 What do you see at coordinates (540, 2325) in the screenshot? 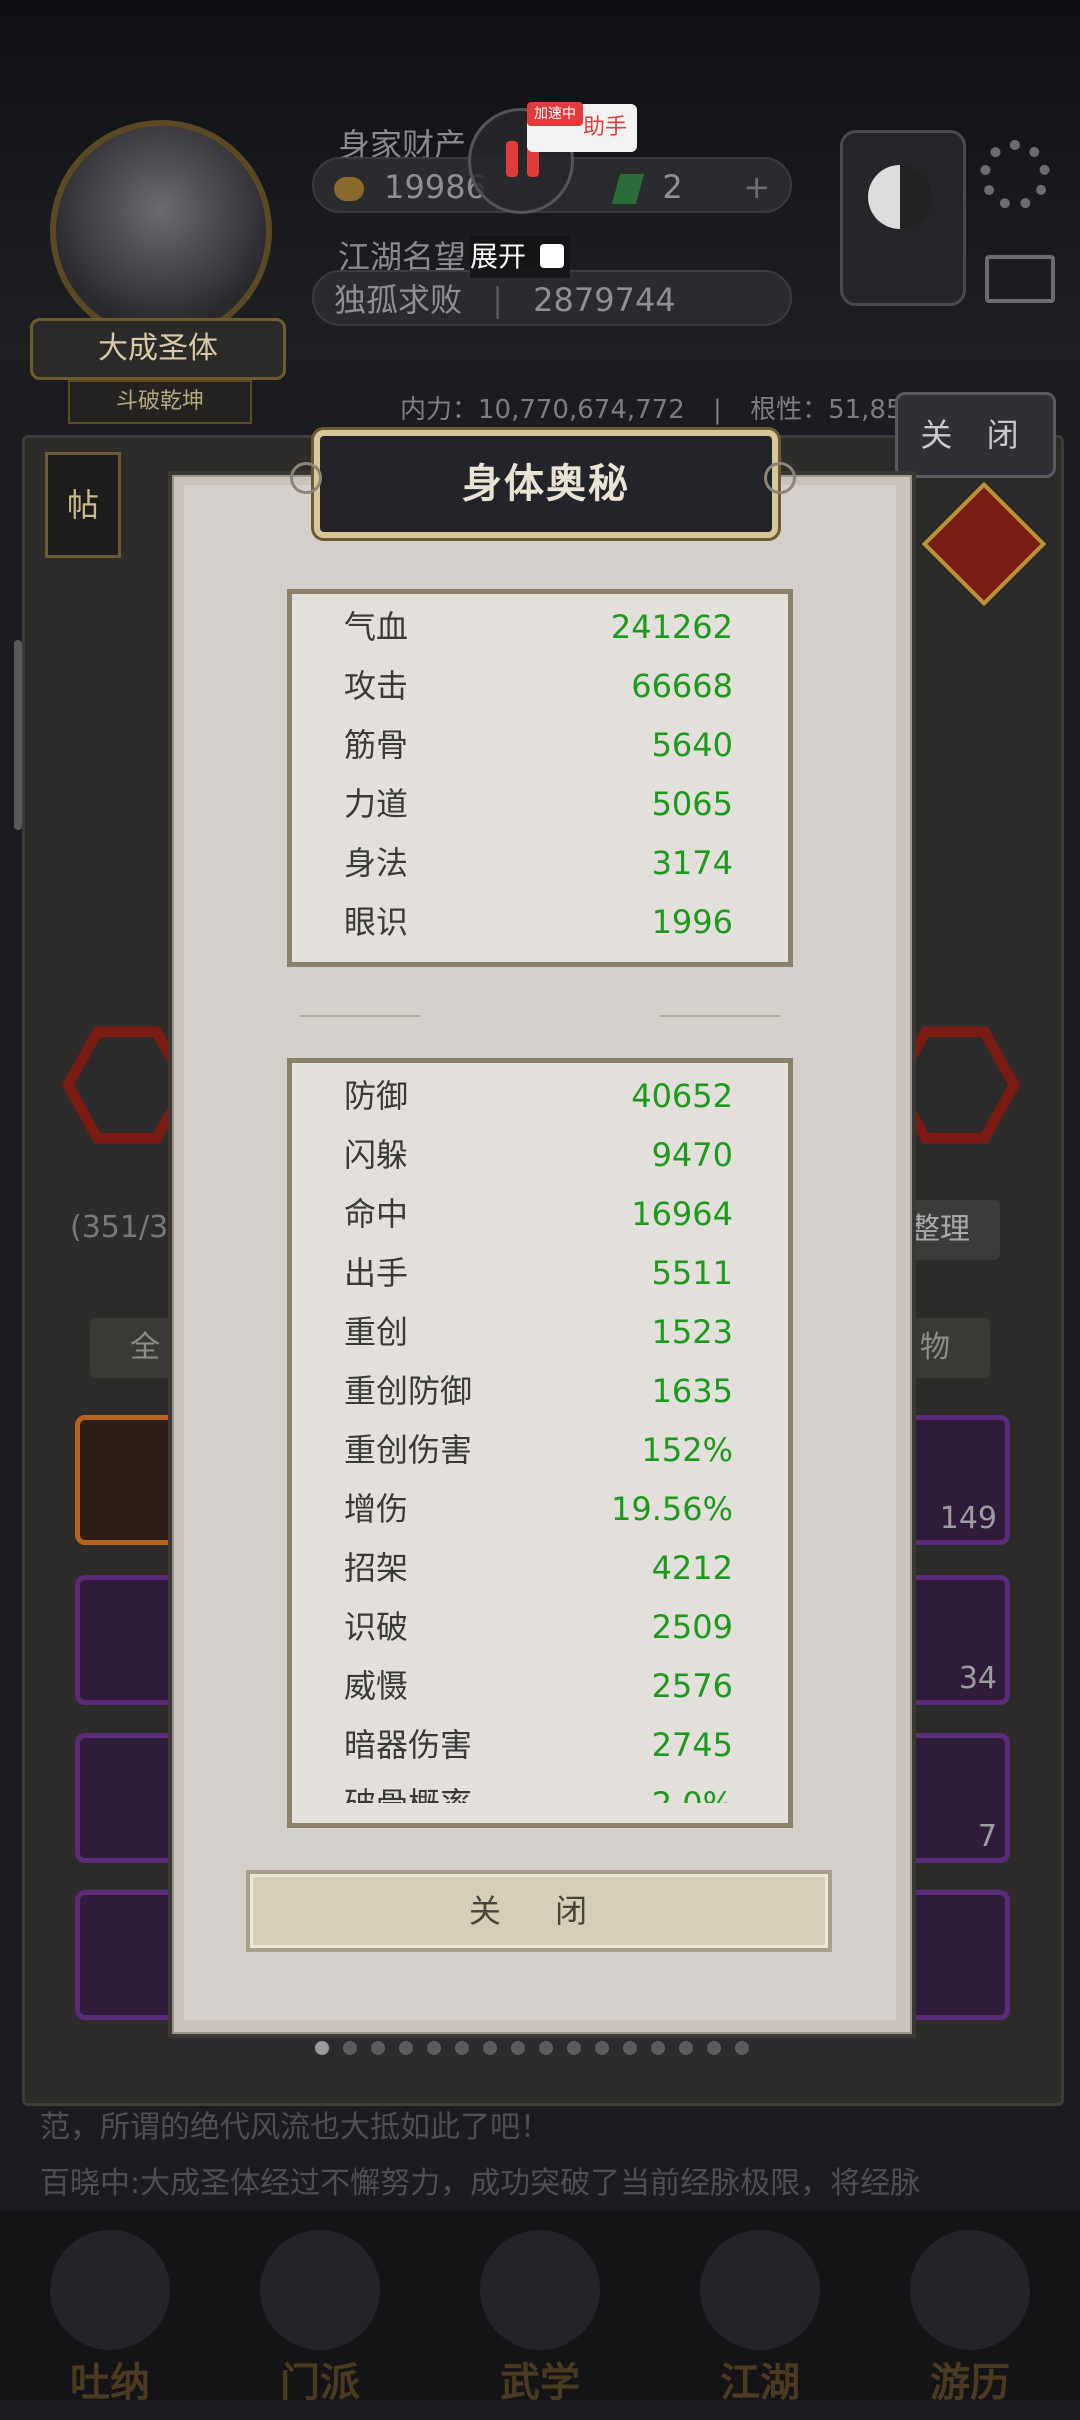
I see `nav-wuxue: 武学` at bounding box center [540, 2325].